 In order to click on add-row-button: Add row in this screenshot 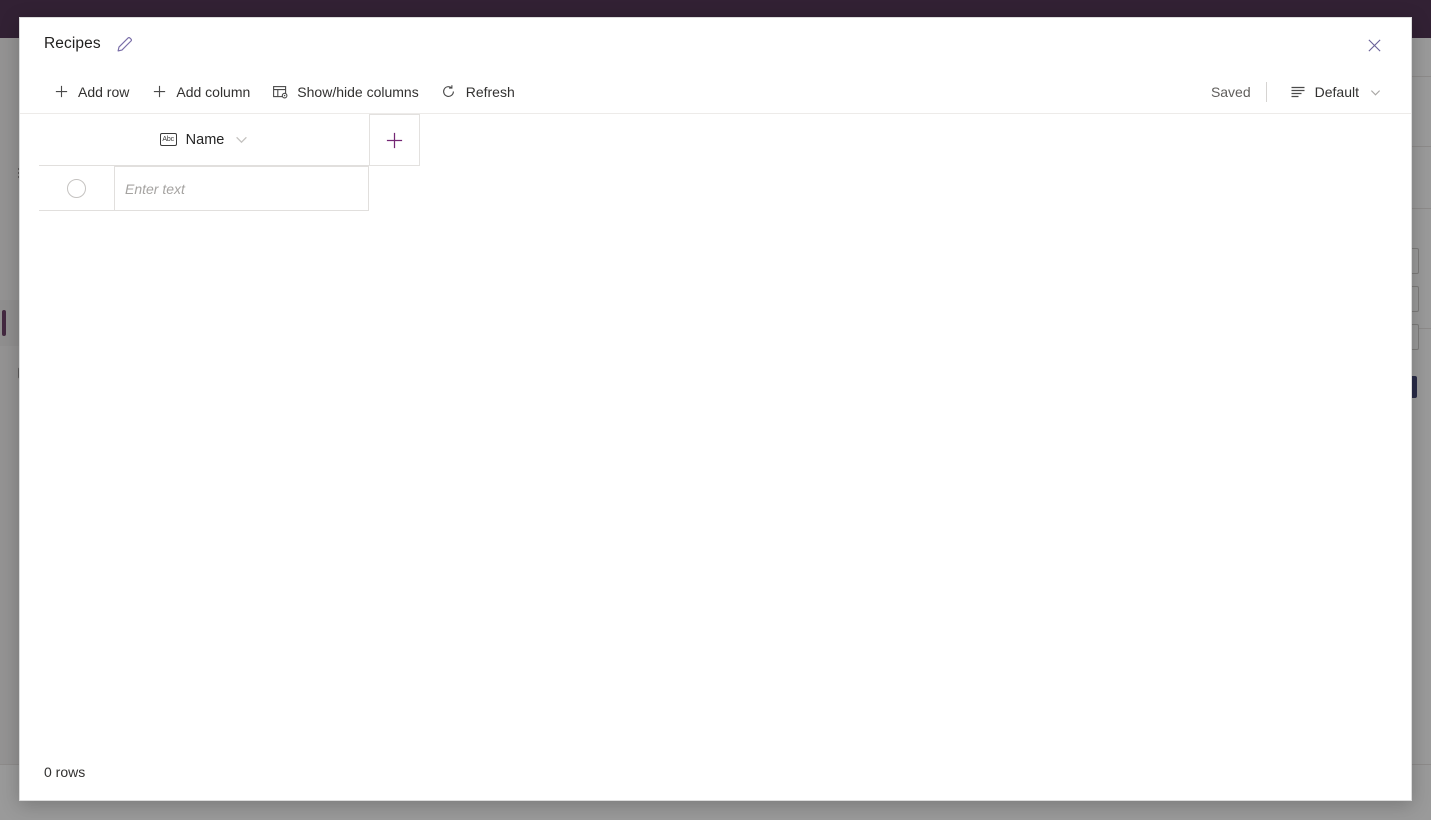, I will do `click(91, 92)`.